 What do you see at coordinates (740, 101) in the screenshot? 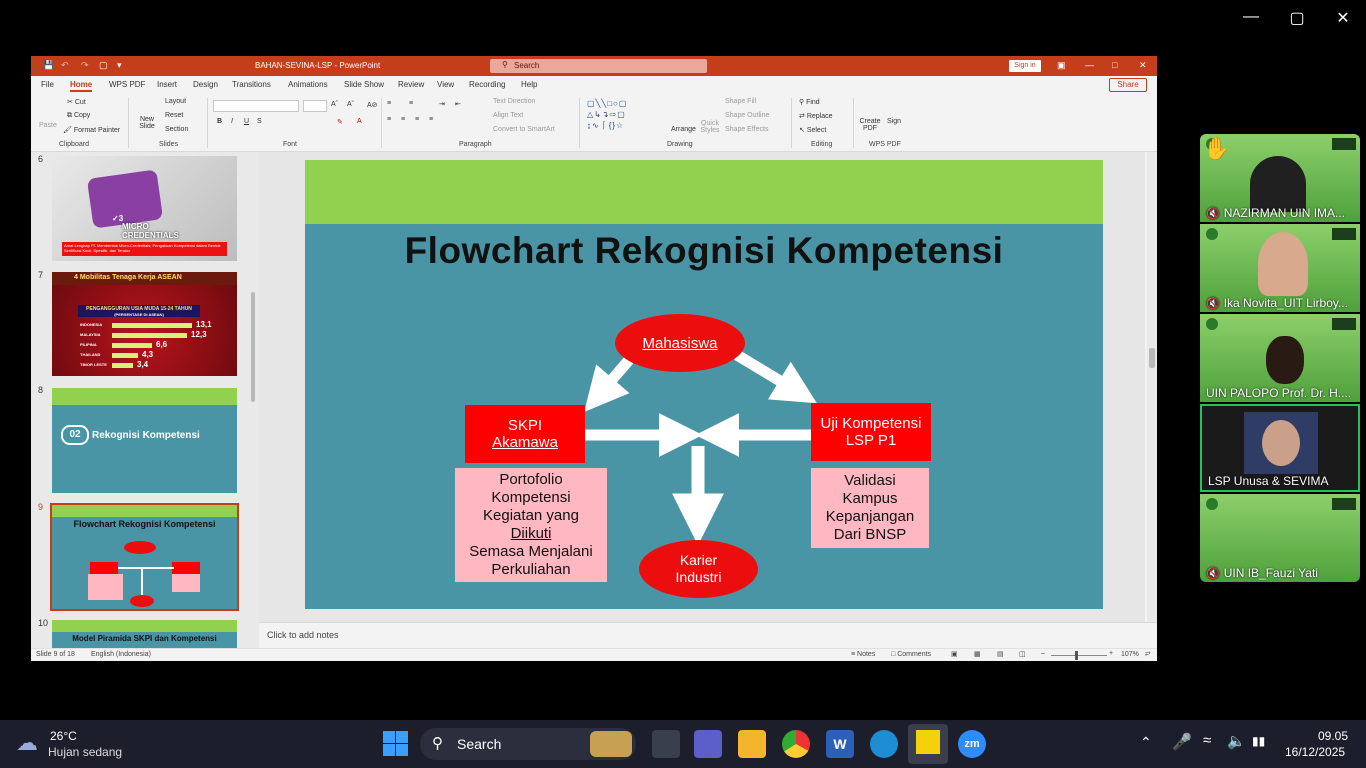
I see `shape-fill-button: Shape Fill` at bounding box center [740, 101].